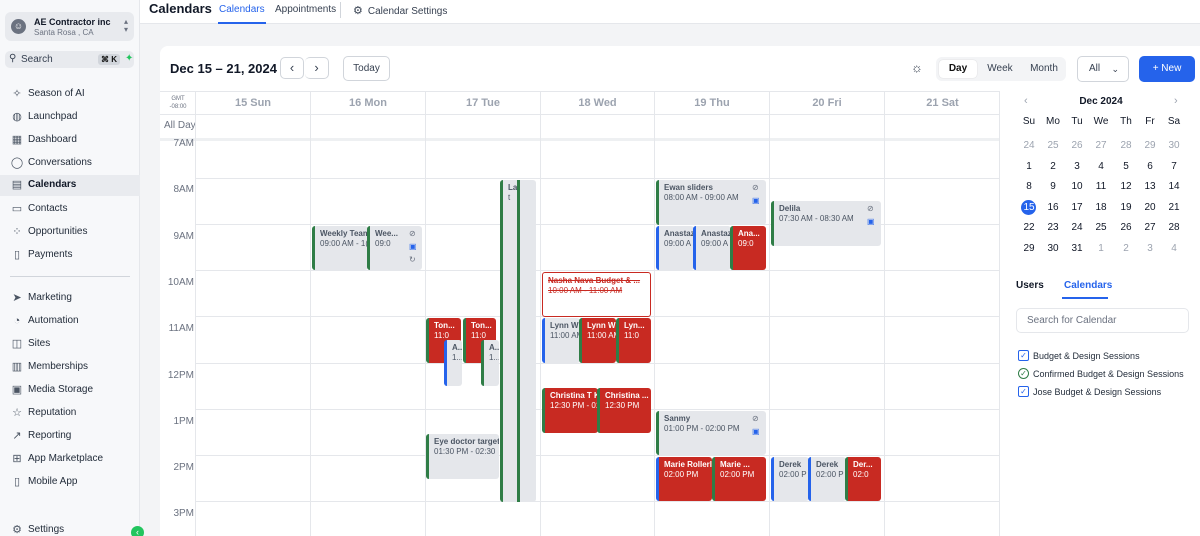 The height and width of the screenshot is (536, 1200). Describe the element at coordinates (1053, 227) in the screenshot. I see `day-cell: 23` at that location.